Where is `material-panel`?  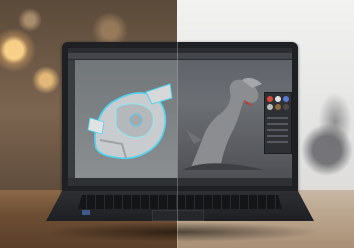
material-panel is located at coordinates (278, 123).